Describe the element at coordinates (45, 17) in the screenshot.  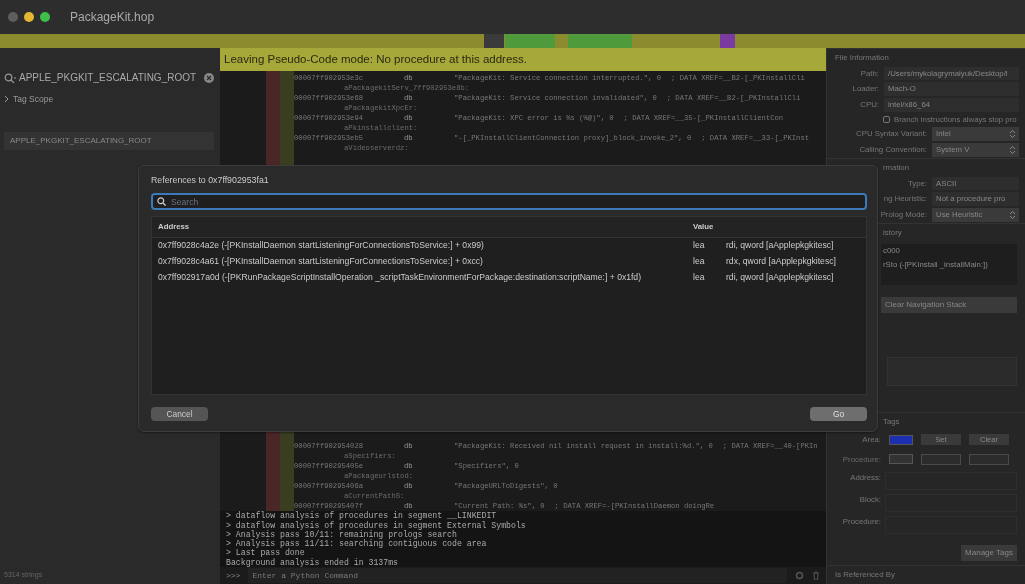
I see `zoom-button` at that location.